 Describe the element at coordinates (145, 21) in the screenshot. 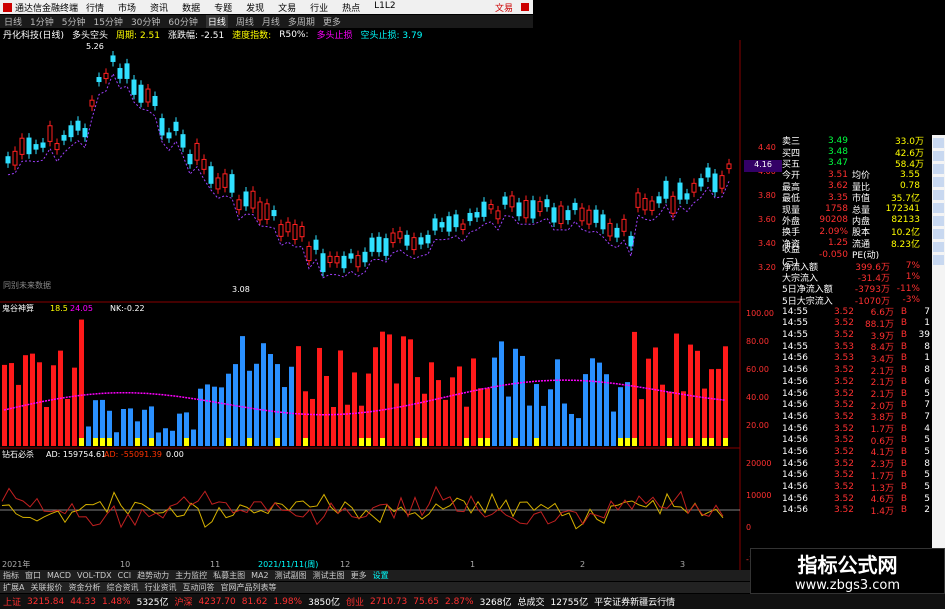

I see `period-tab: 30分钟` at that location.